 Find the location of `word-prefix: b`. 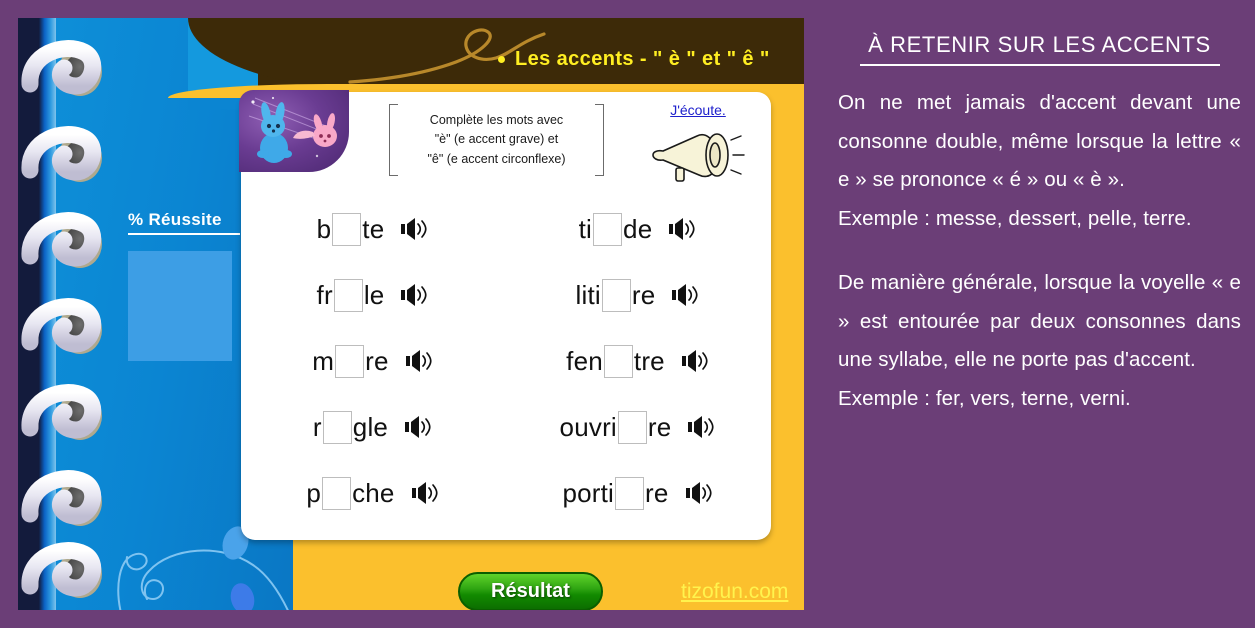

word-prefix: b is located at coordinates (324, 228).